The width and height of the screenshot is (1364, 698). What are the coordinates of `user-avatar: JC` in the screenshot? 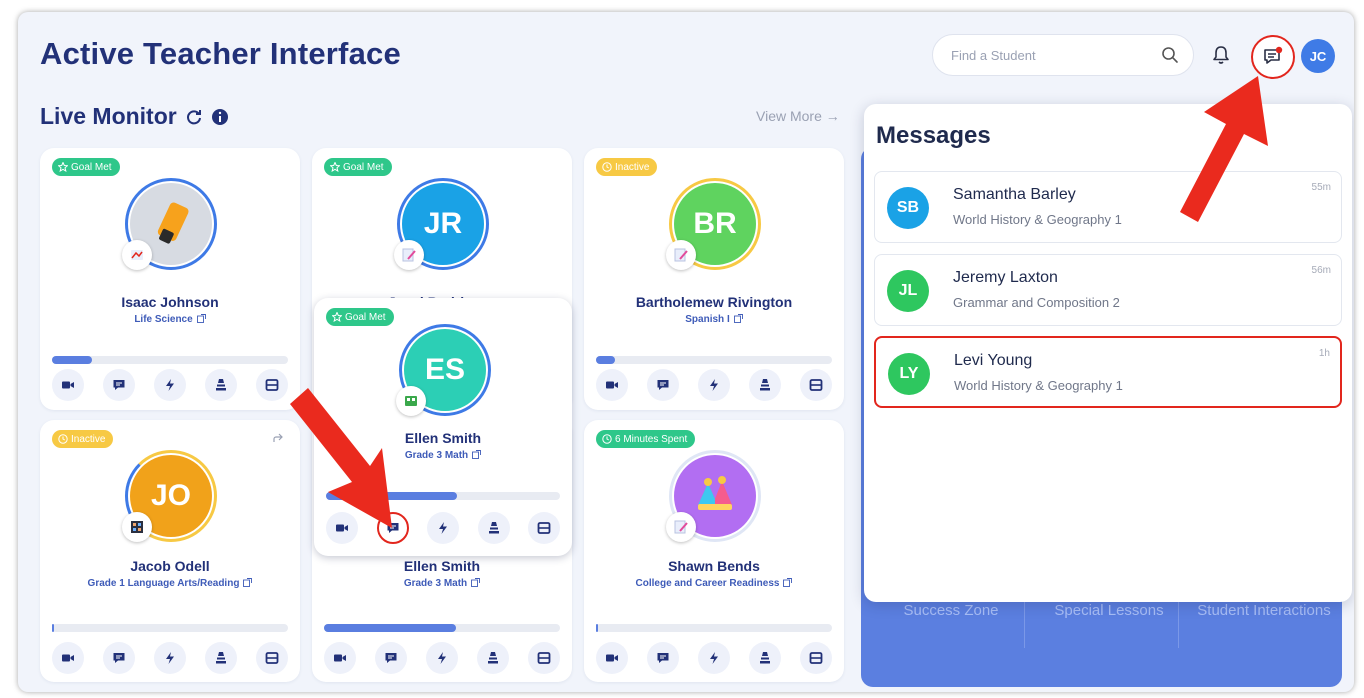 It's located at (1318, 56).